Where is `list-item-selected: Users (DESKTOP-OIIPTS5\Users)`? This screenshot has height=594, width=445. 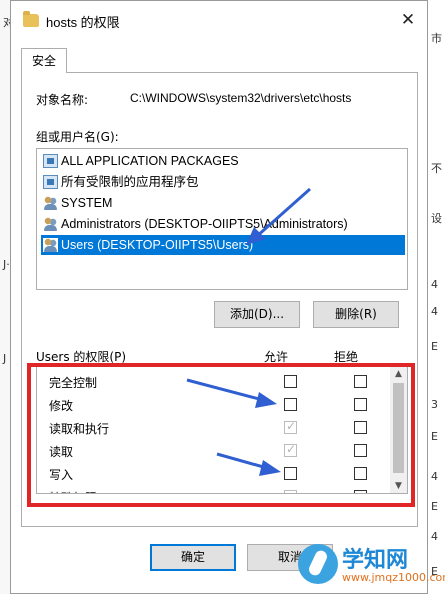 list-item-selected: Users (DESKTOP-OIIPTS5\Users) is located at coordinates (223, 245).